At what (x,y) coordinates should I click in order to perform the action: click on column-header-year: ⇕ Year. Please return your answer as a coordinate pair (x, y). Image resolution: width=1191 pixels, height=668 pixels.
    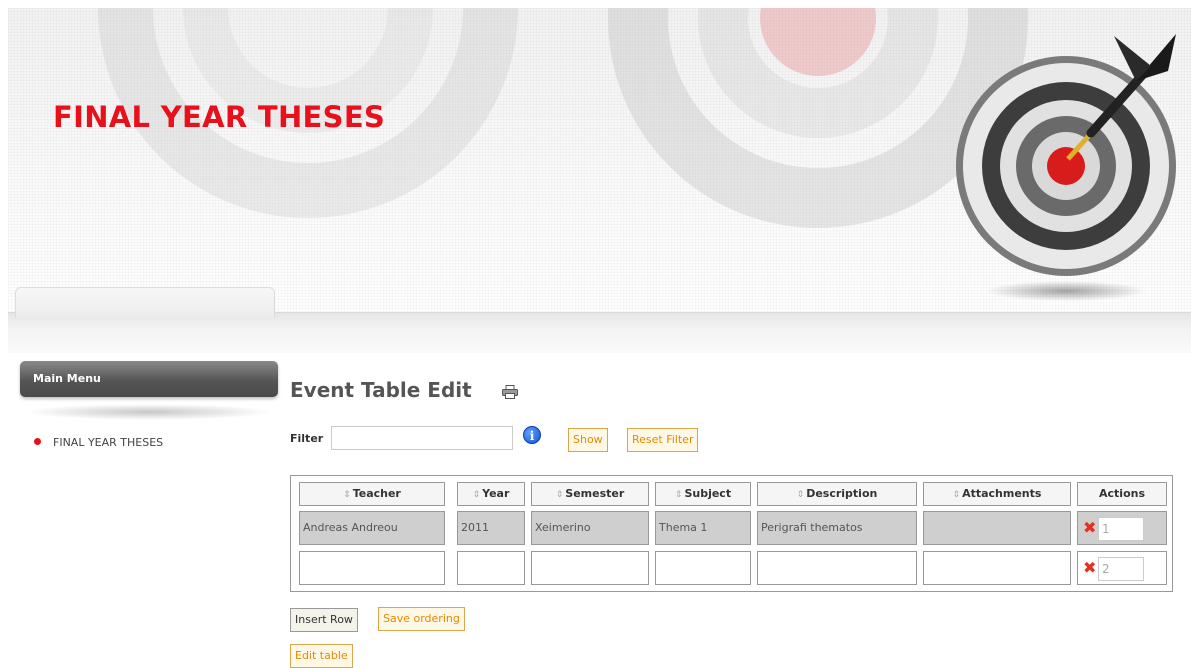
    Looking at the image, I should click on (491, 494).